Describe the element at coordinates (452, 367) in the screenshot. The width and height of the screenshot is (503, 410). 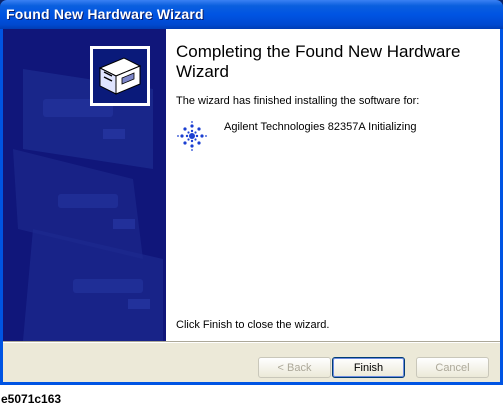
I see `cancel-button: Cancel` at that location.